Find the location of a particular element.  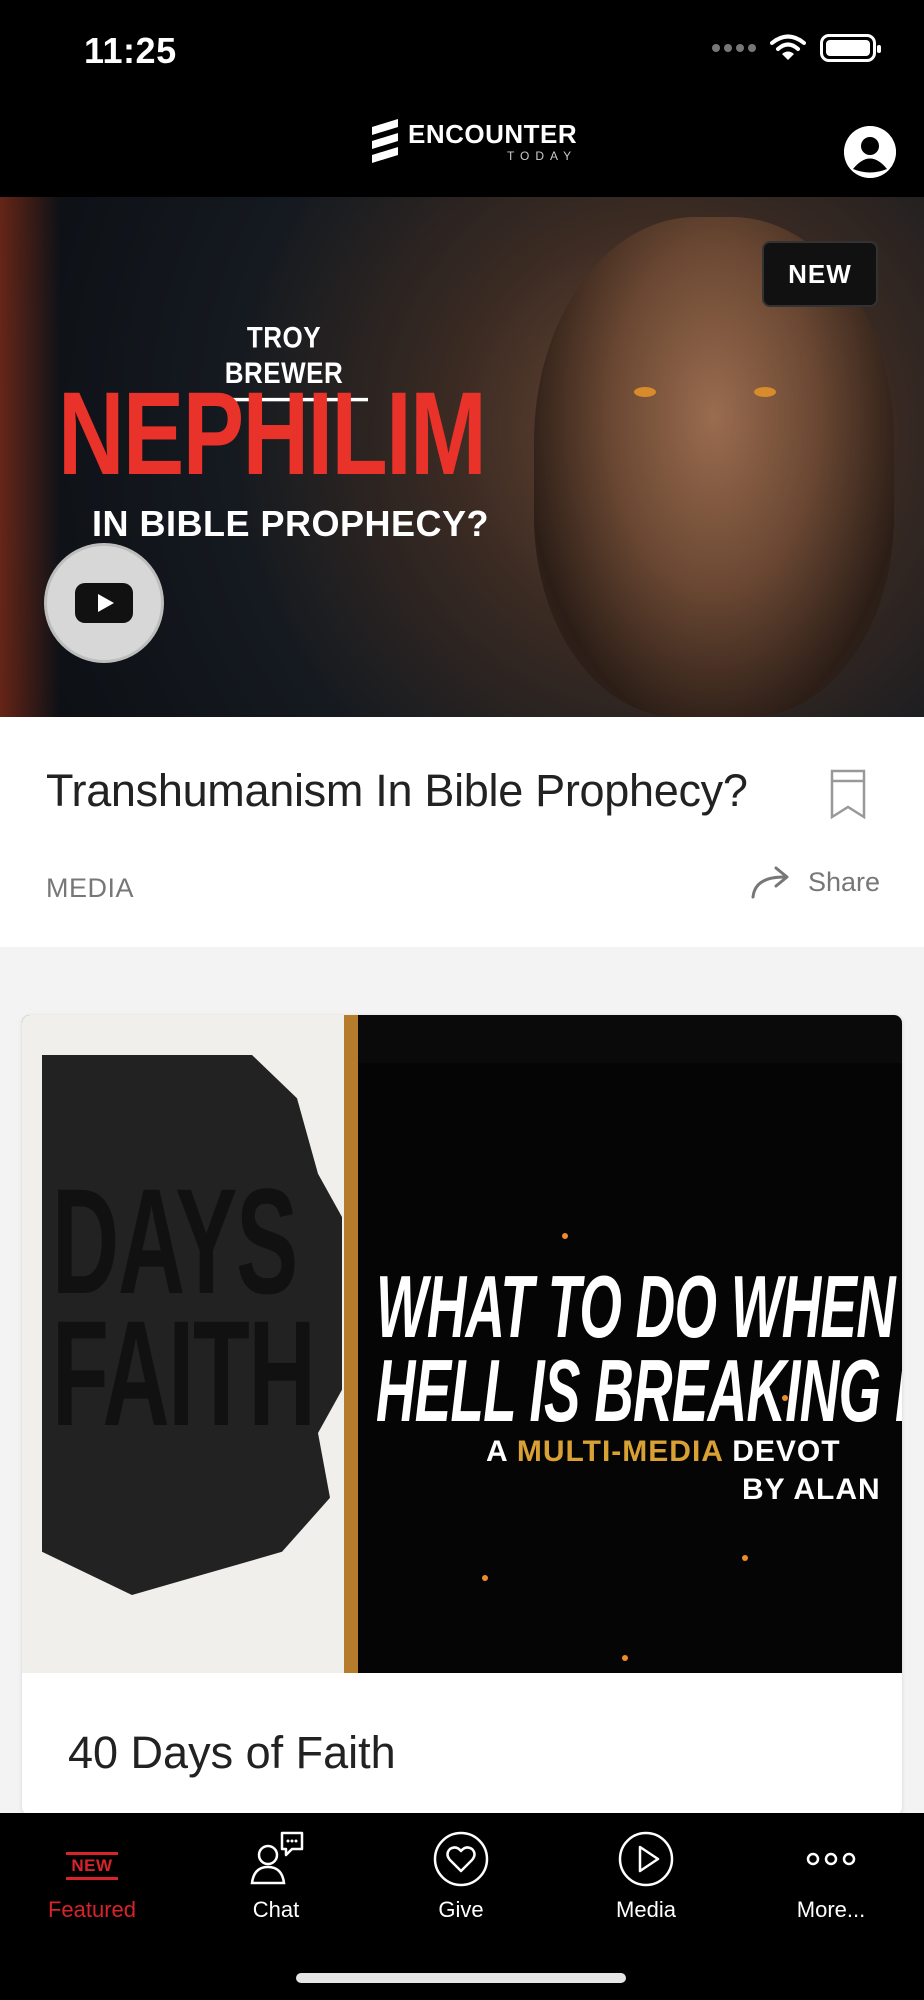

tab-media: Media is located at coordinates (646, 1884).